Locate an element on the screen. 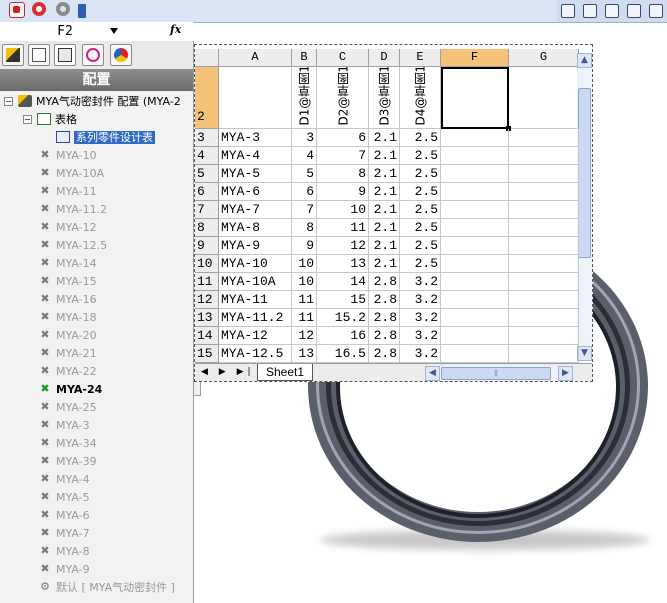  table-cell: 15 is located at coordinates (343, 300).